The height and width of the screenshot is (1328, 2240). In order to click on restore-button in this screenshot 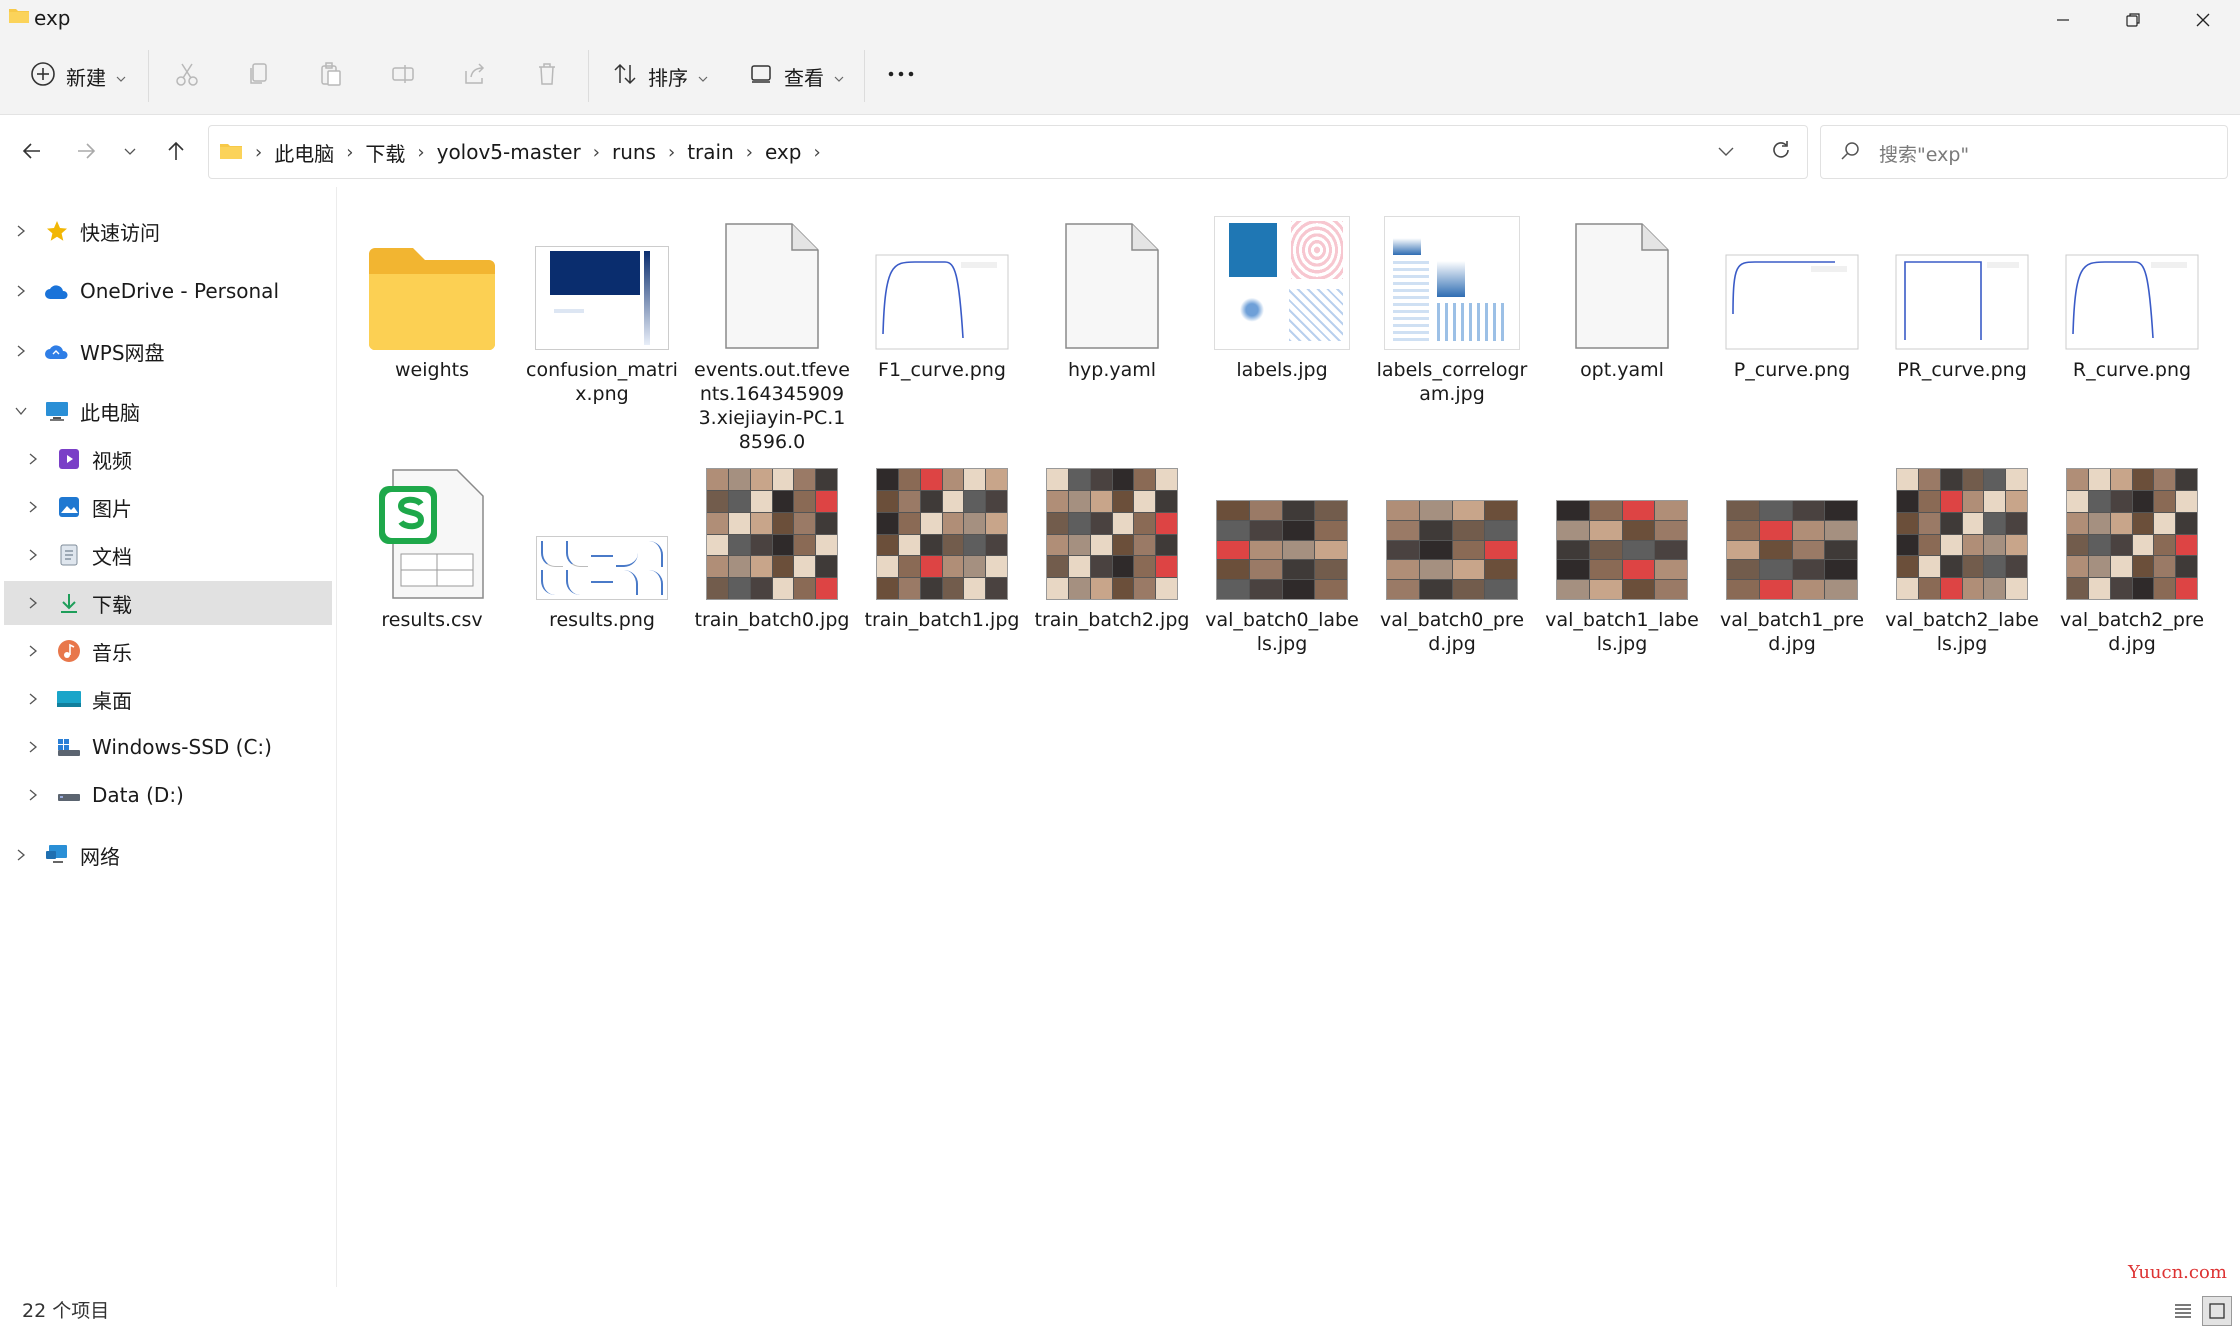, I will do `click(2133, 20)`.